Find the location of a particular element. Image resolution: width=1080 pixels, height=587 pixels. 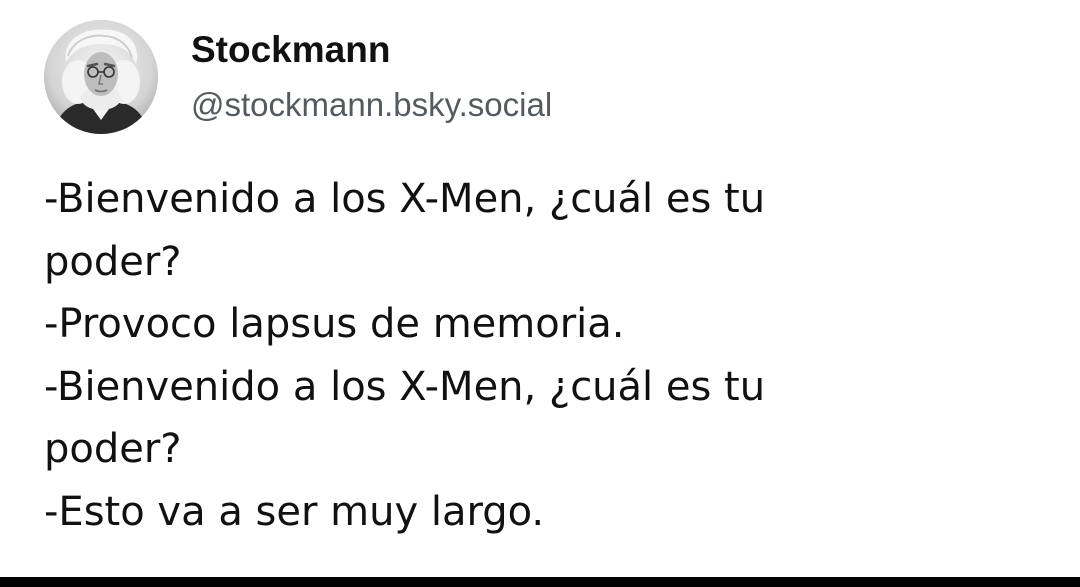

author-handle: @stockmann.bsky.social is located at coordinates (371, 105).